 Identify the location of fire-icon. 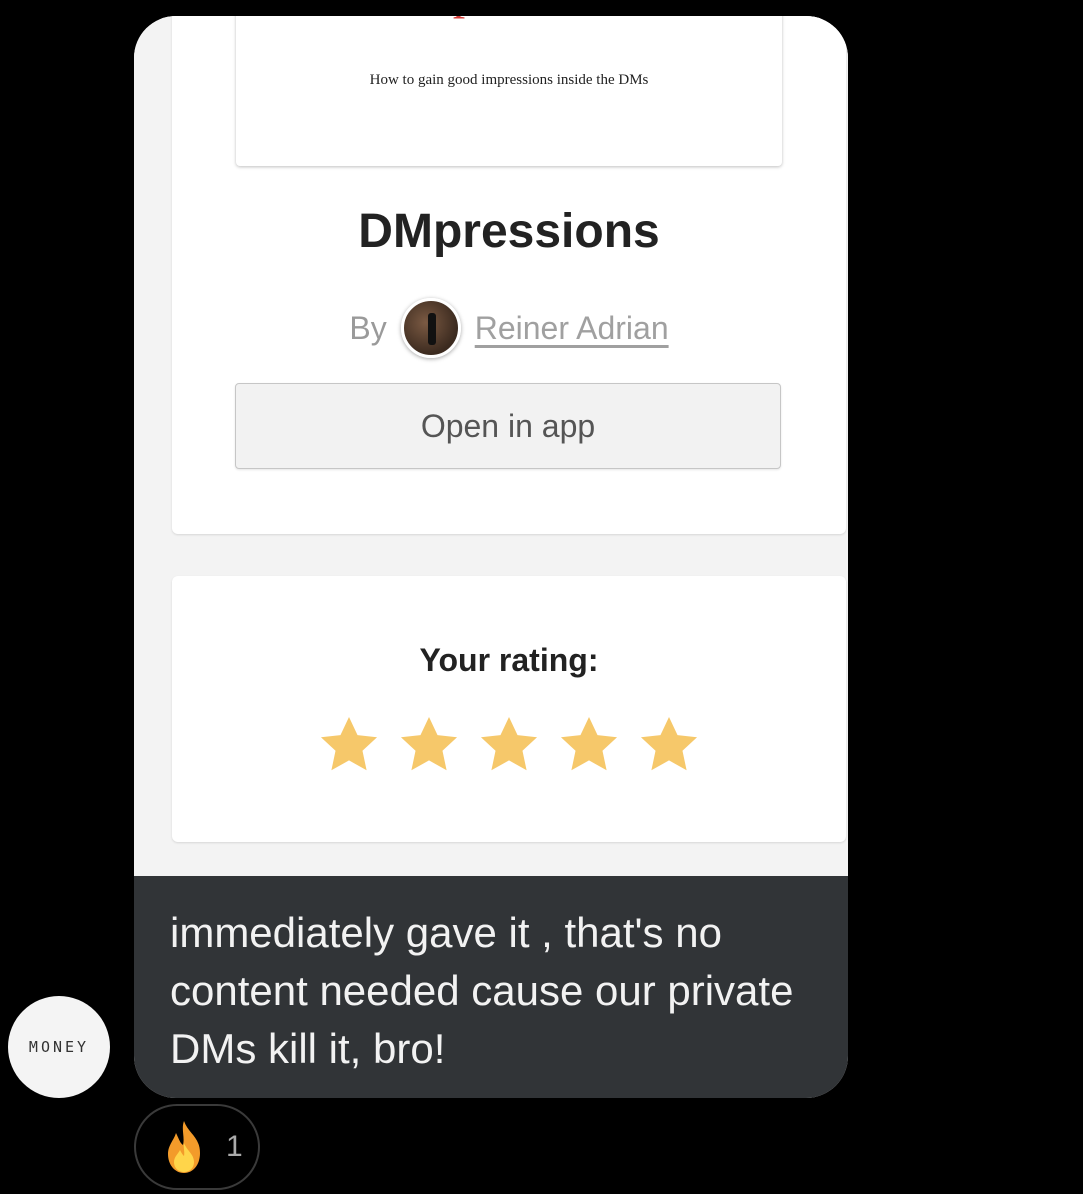
(184, 1147).